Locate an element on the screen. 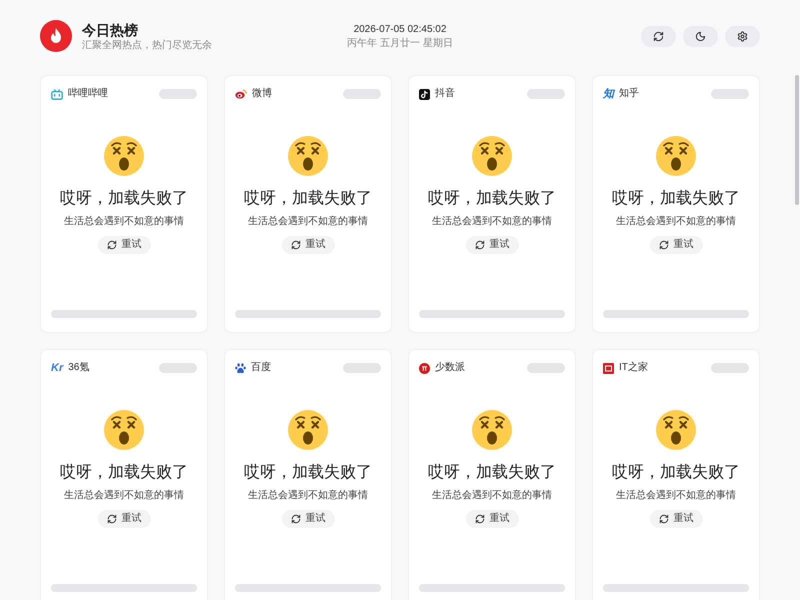 The height and width of the screenshot is (600, 800). date-time: 2026-07-05 02:45:02 is located at coordinates (400, 29).